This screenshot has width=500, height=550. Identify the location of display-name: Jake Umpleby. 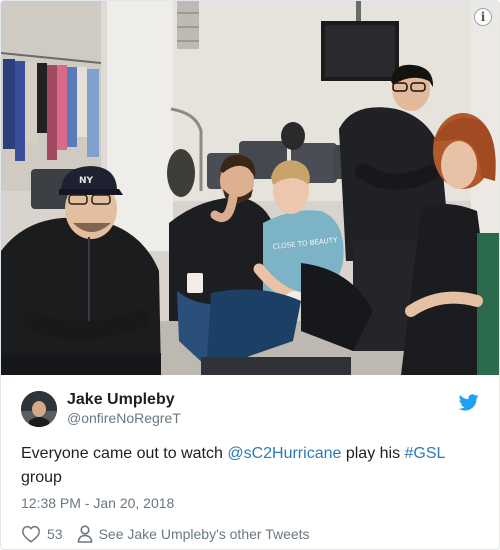
(124, 399).